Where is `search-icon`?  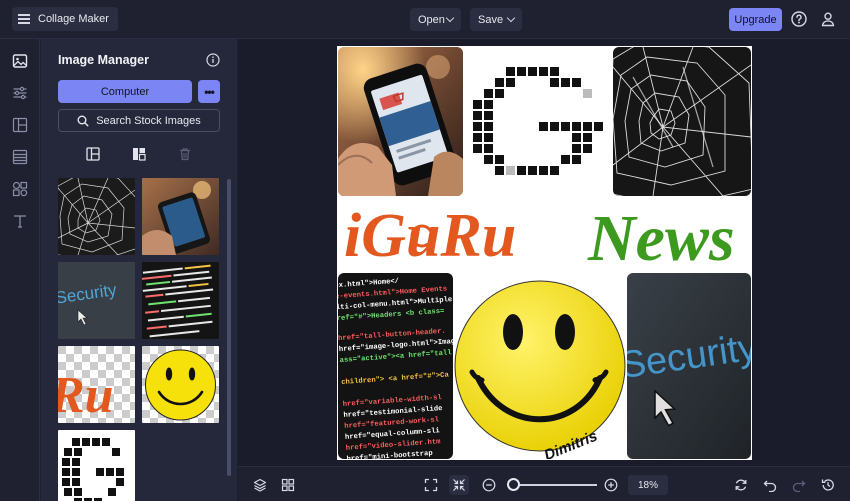 search-icon is located at coordinates (83, 120).